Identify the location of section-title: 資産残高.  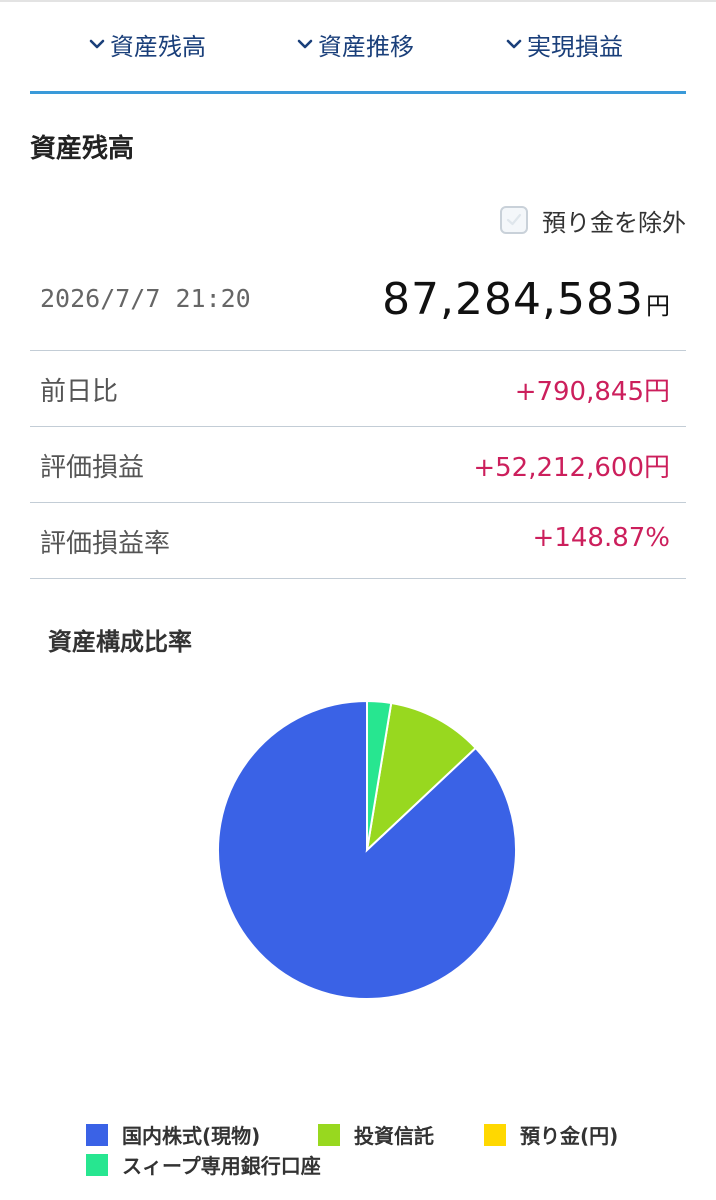
(82, 149).